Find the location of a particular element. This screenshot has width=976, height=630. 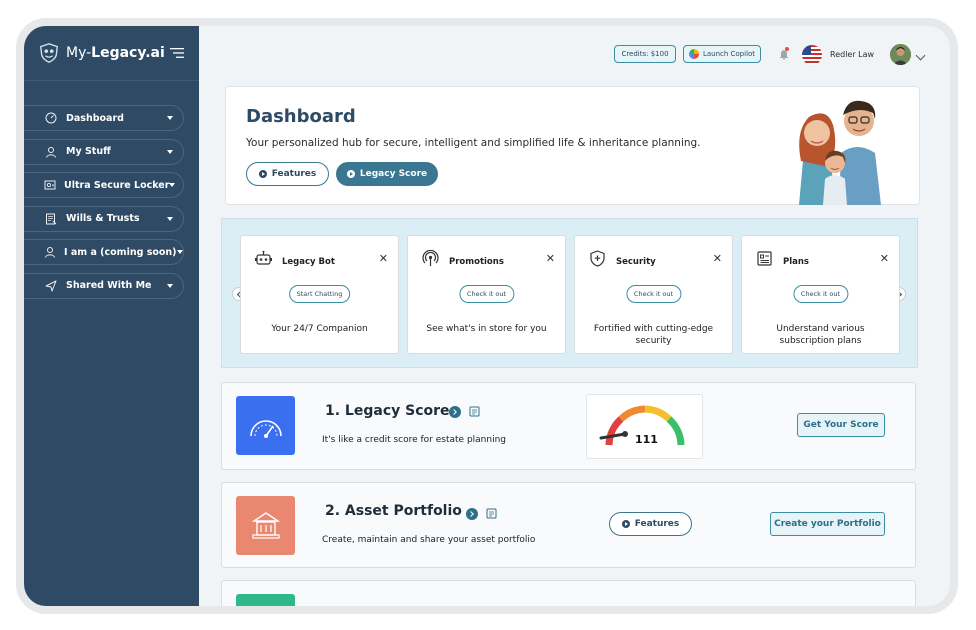

brand-shield-icon is located at coordinates (49, 53).